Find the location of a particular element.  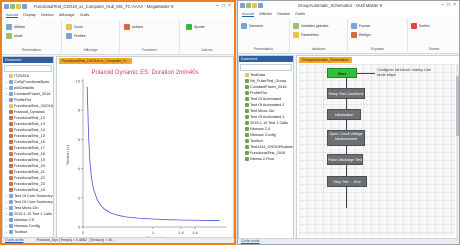

outputs-icon is located at coordinates (414, 26).